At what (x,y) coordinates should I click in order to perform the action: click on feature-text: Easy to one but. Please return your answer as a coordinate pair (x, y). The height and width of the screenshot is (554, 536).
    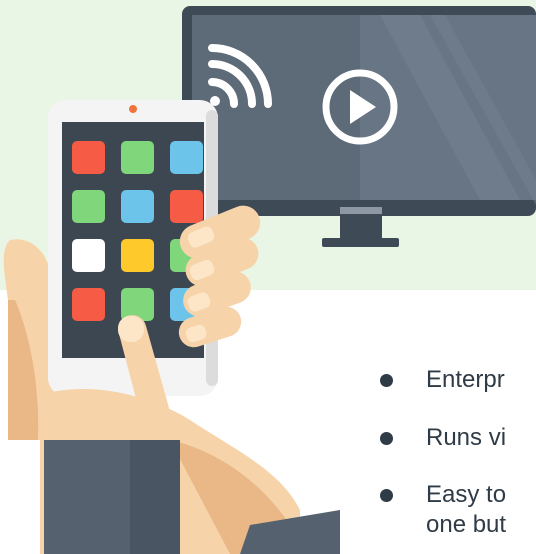
    Looking at the image, I should click on (466, 509).